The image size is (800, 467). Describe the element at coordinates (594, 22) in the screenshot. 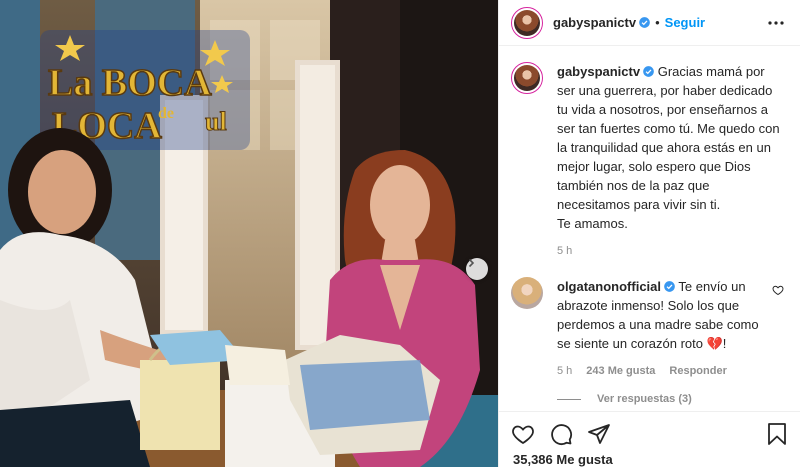

I see `post-author-username: gabyspanictv` at that location.